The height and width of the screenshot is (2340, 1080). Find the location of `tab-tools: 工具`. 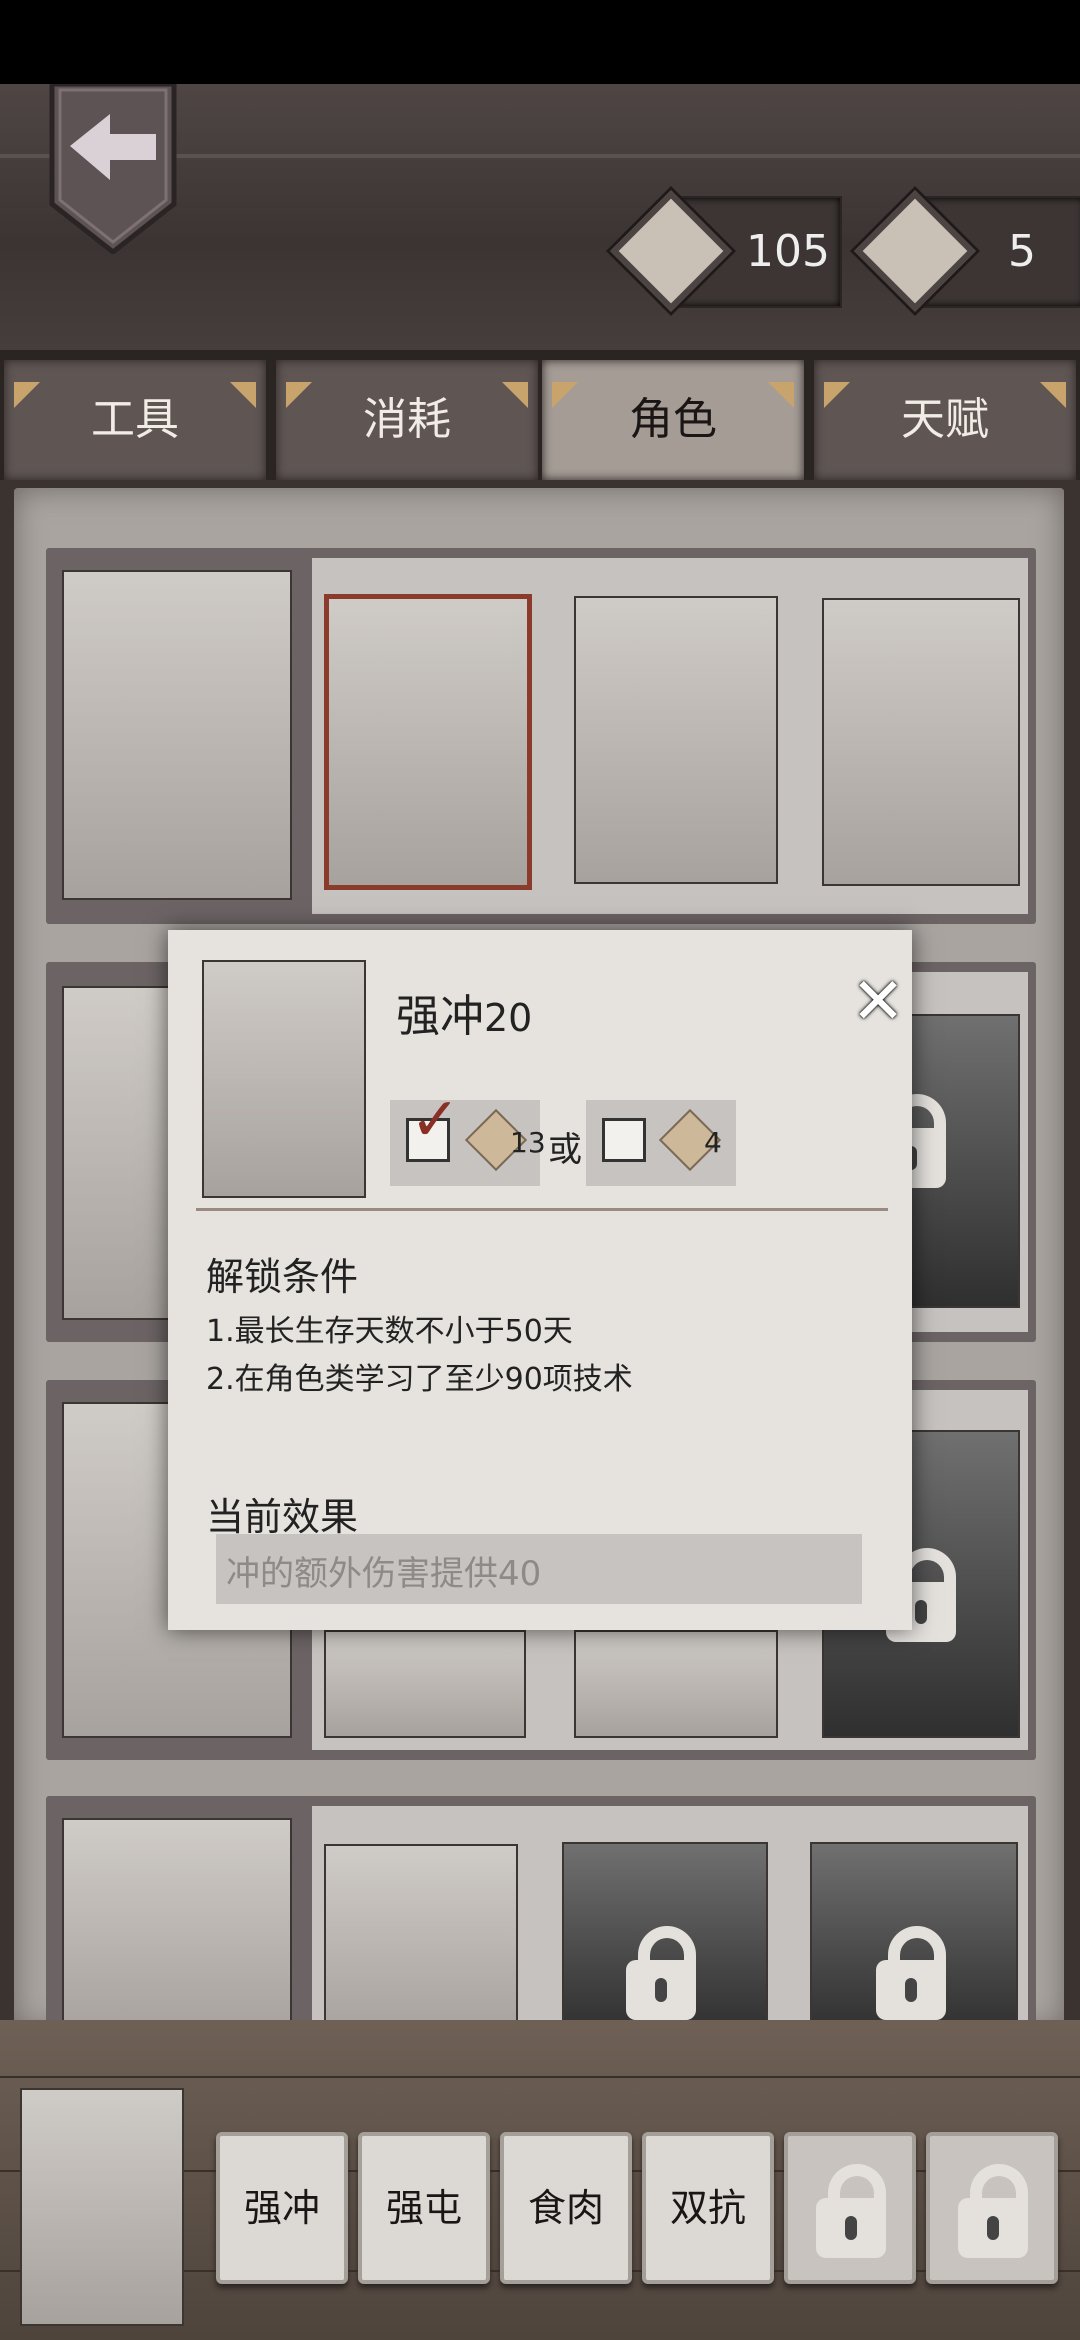

tab-tools: 工具 is located at coordinates (135, 420).